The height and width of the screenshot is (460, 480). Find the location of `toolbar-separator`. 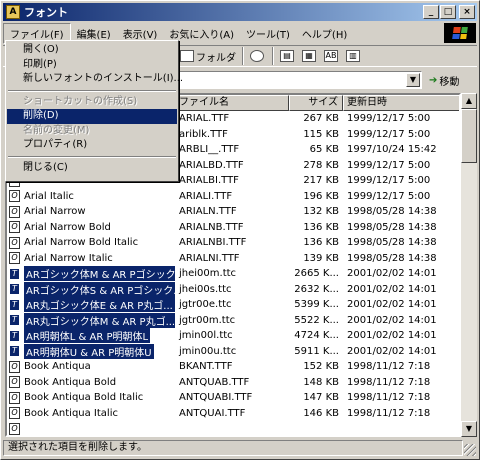

toolbar-separator is located at coordinates (273, 56).